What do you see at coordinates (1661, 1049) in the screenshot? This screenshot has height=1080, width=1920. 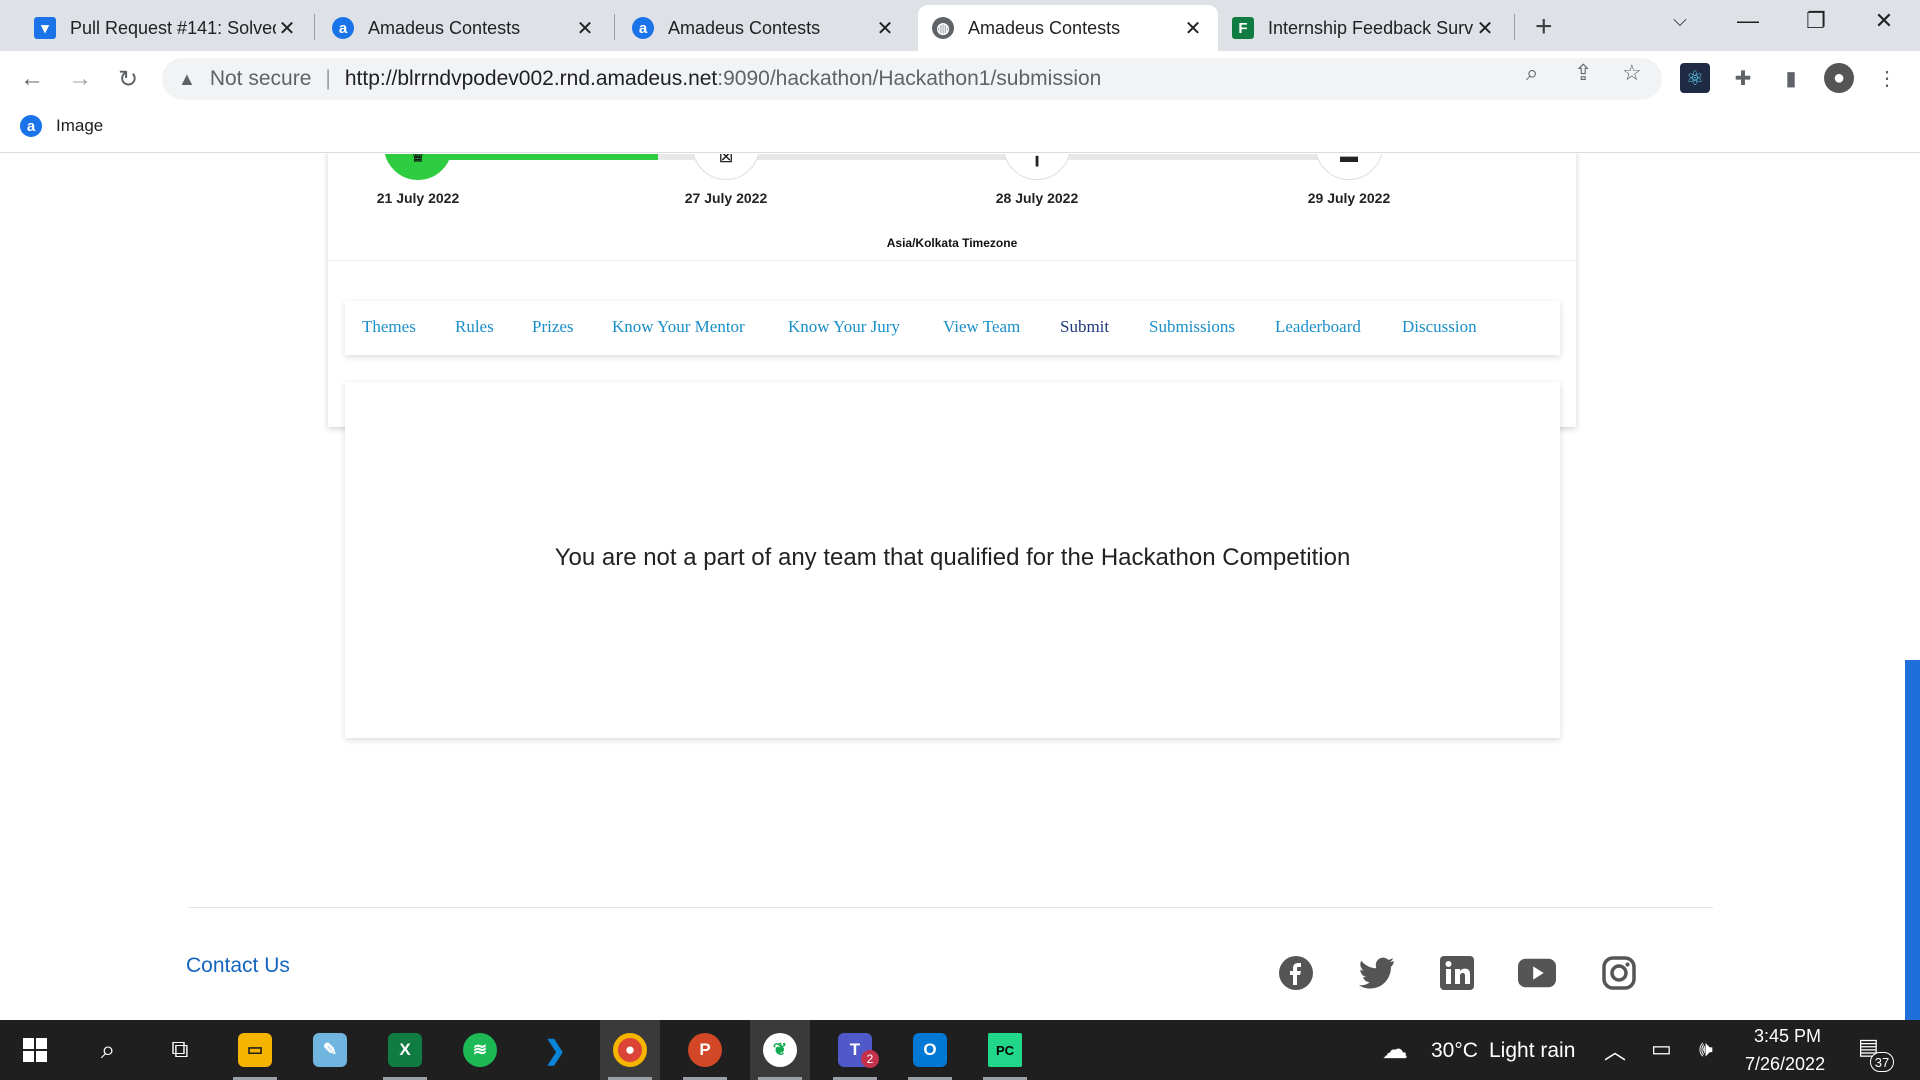 I see `battery-icon: ▭` at bounding box center [1661, 1049].